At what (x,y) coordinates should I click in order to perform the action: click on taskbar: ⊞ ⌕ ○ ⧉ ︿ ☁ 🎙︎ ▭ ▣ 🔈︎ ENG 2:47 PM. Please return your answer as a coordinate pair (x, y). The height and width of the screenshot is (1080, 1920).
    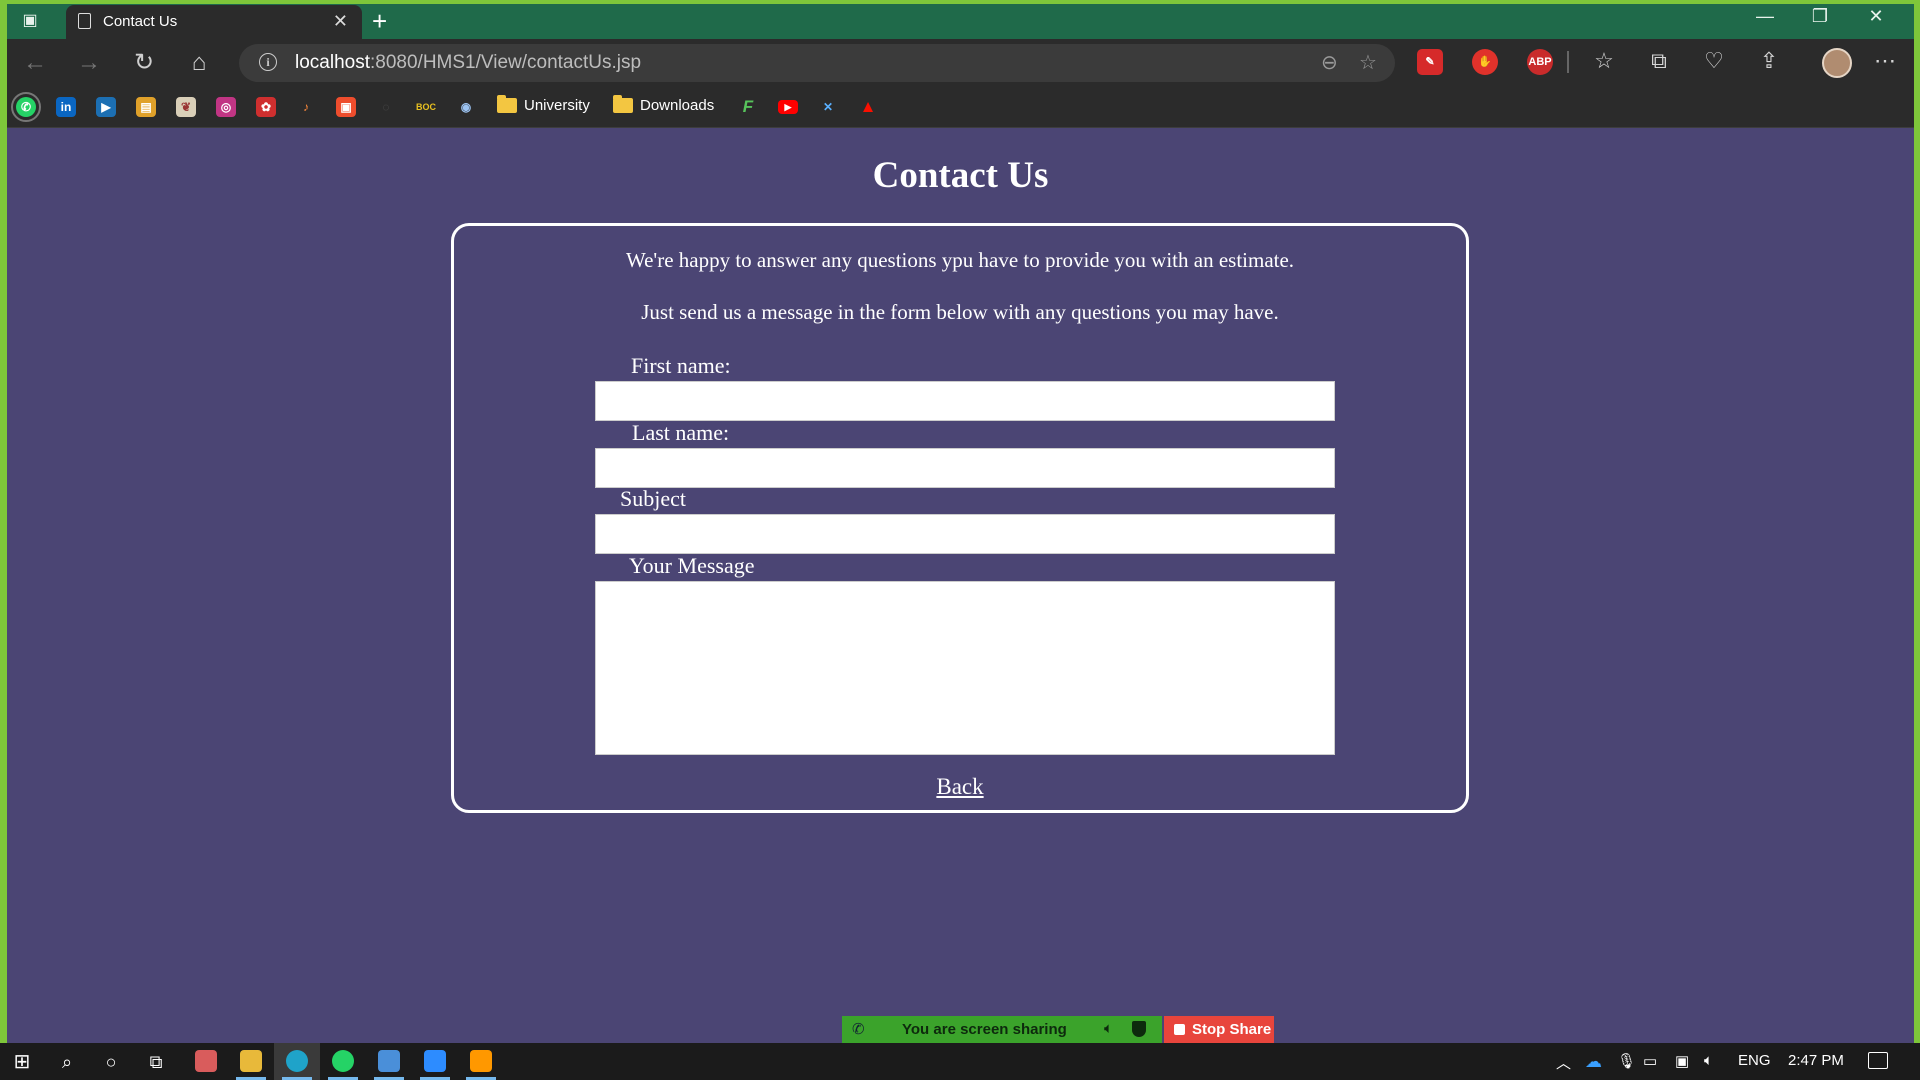
    Looking at the image, I should click on (960, 1061).